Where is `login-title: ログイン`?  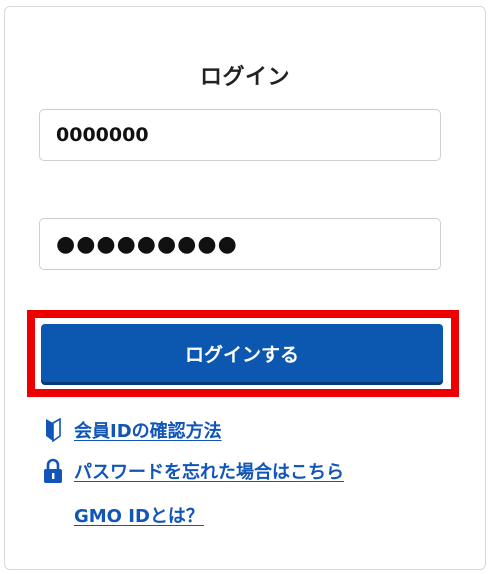
login-title: ログイン is located at coordinates (244, 77).